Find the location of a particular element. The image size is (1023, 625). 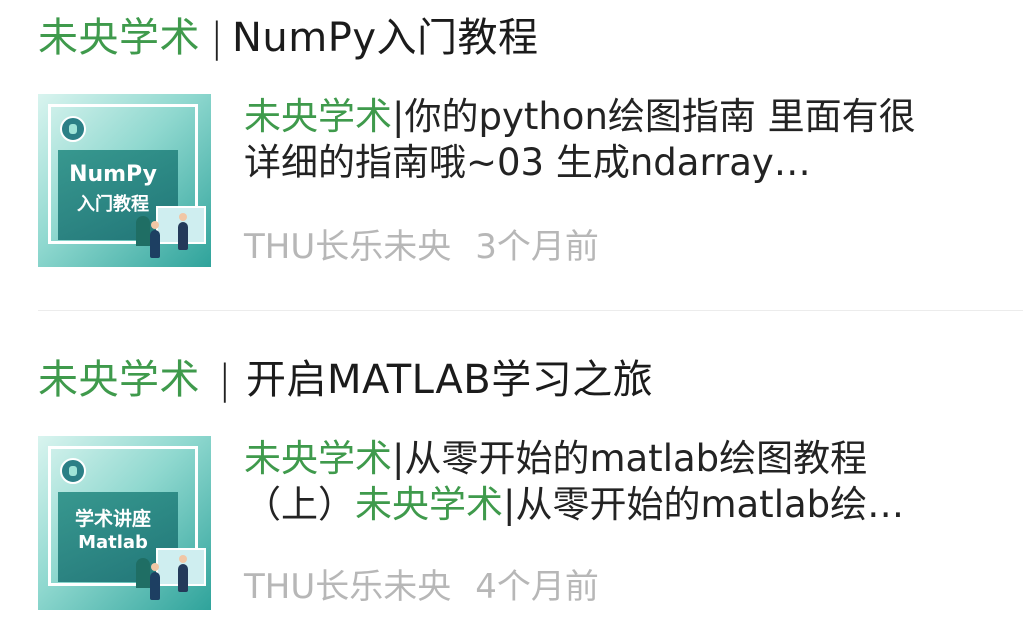

summary-text: |从零开始的matlab绘图教程 is located at coordinates (630, 458).